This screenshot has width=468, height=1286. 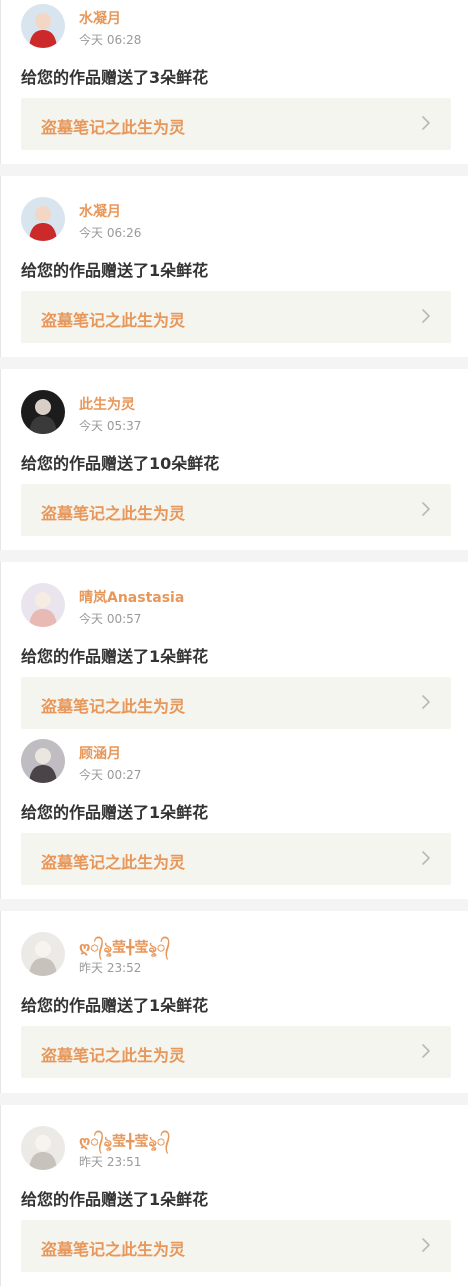 I want to click on timestamp: 今天 06:26, so click(x=110, y=233).